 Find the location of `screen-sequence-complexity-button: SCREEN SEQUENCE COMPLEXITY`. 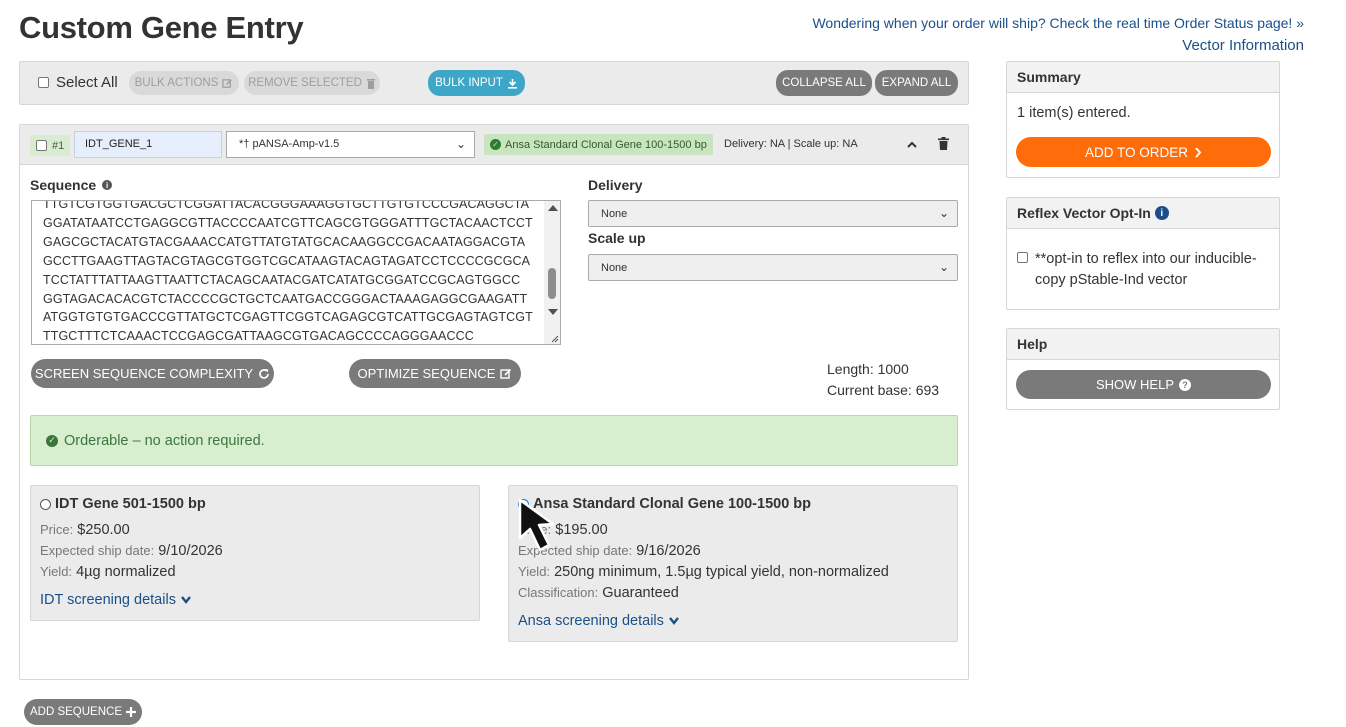

screen-sequence-complexity-button: SCREEN SEQUENCE COMPLEXITY is located at coordinates (152, 373).